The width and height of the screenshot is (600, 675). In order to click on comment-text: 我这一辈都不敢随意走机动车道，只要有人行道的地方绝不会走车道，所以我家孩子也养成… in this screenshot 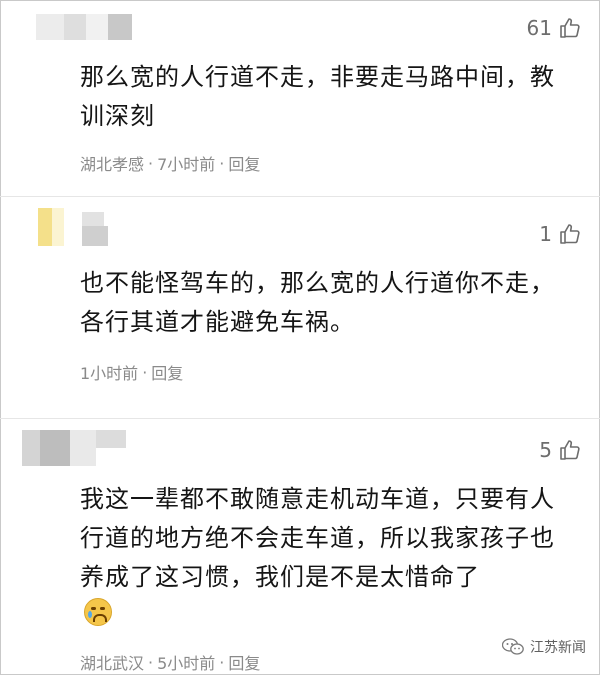, I will do `click(317, 538)`.